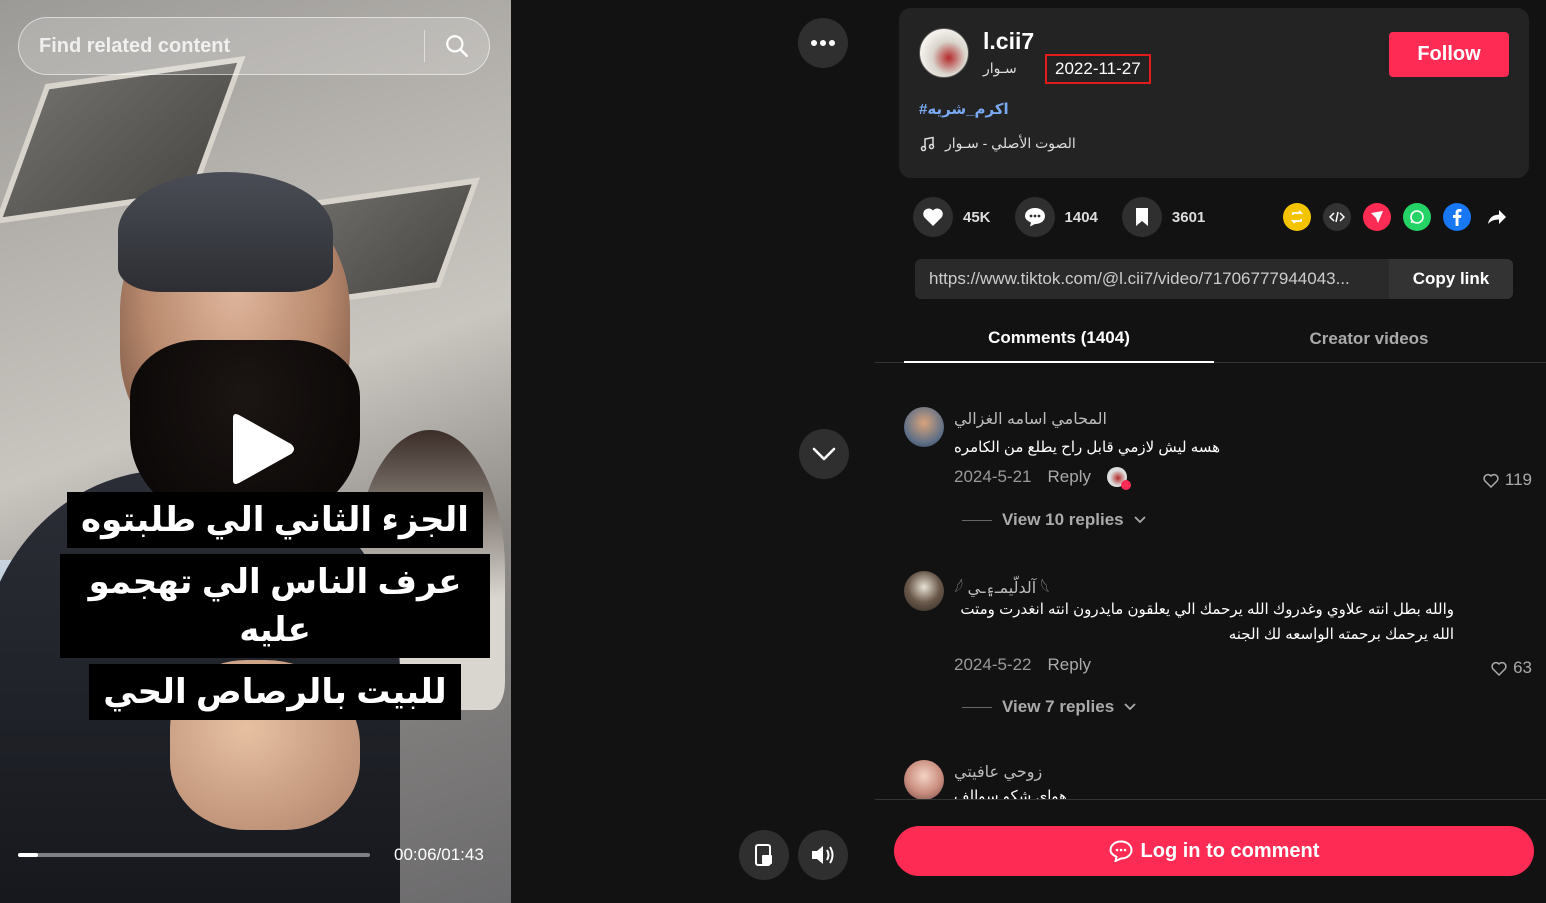  Describe the element at coordinates (1002, 586) in the screenshot. I see `comment-author: 𓆩 آلدلّيمـ۽ـي 𓆪` at that location.